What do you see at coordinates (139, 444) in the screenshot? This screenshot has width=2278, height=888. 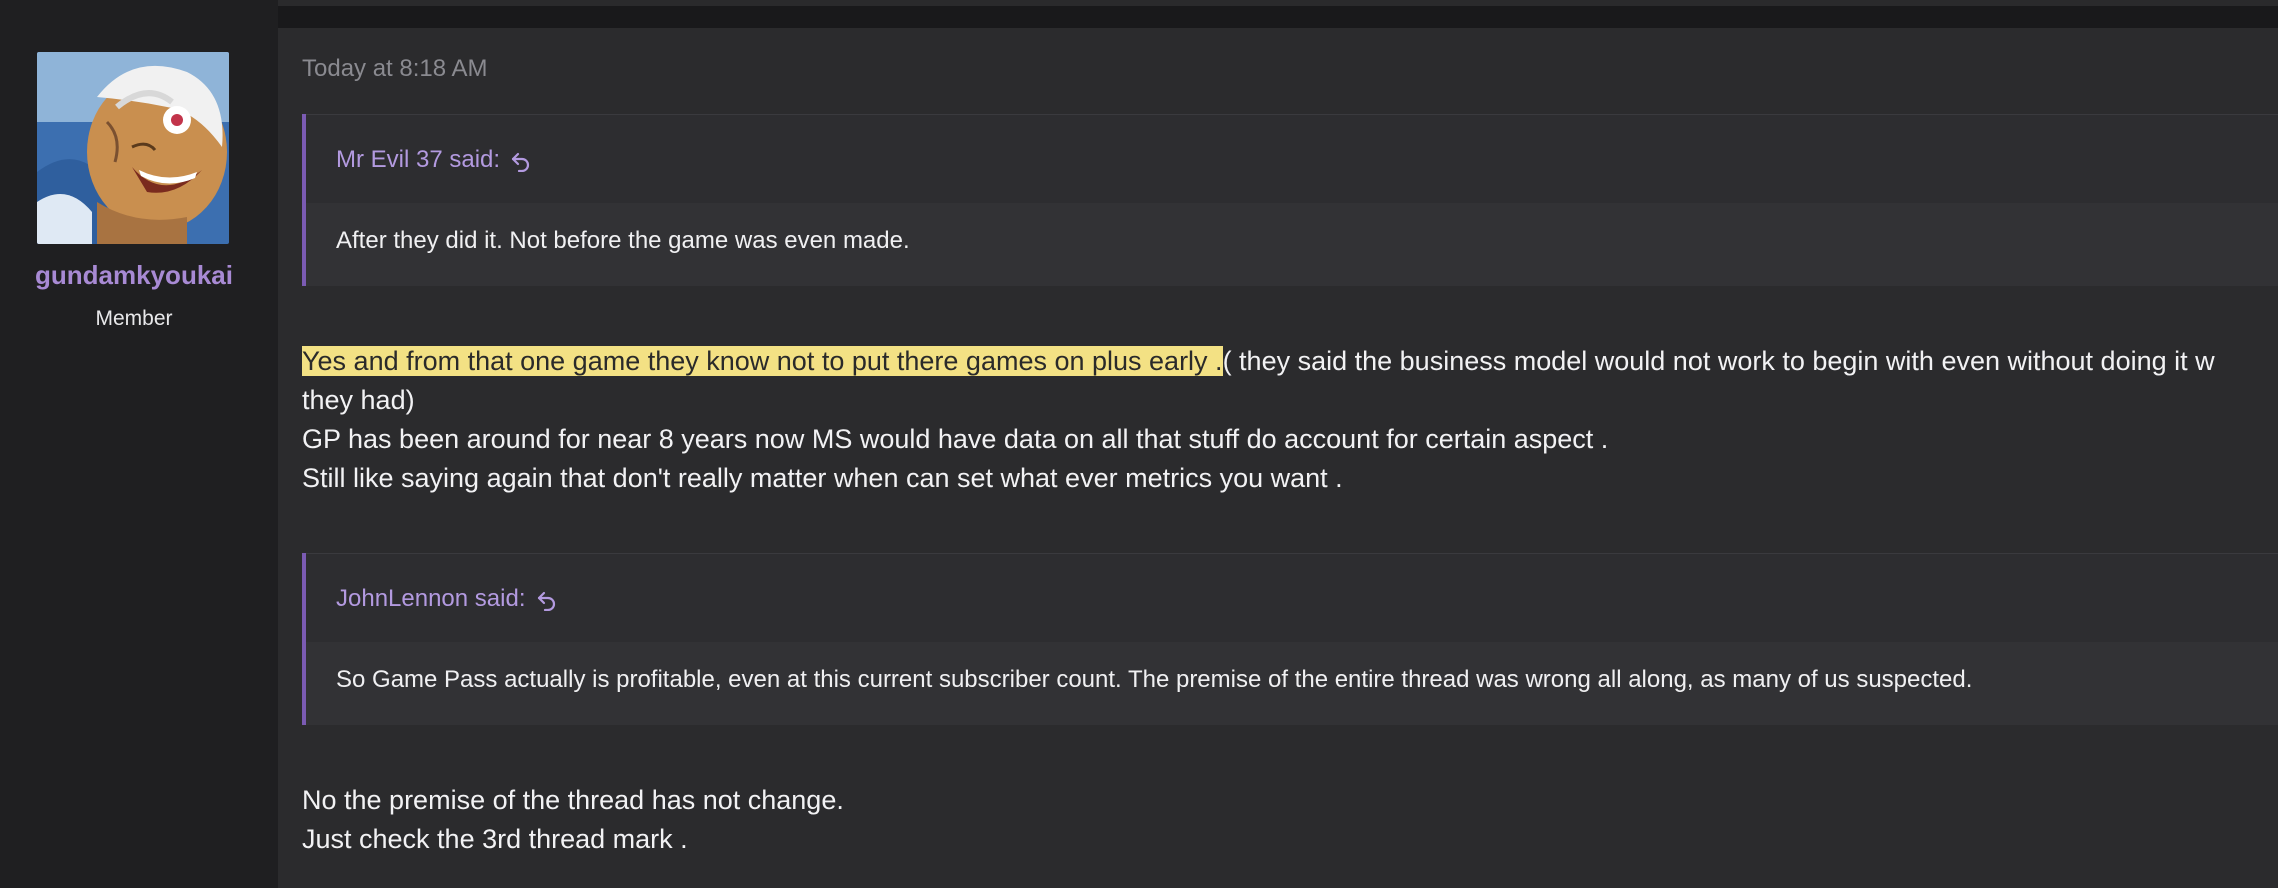 I see `user-sidebar: gundamkyoukai Member` at bounding box center [139, 444].